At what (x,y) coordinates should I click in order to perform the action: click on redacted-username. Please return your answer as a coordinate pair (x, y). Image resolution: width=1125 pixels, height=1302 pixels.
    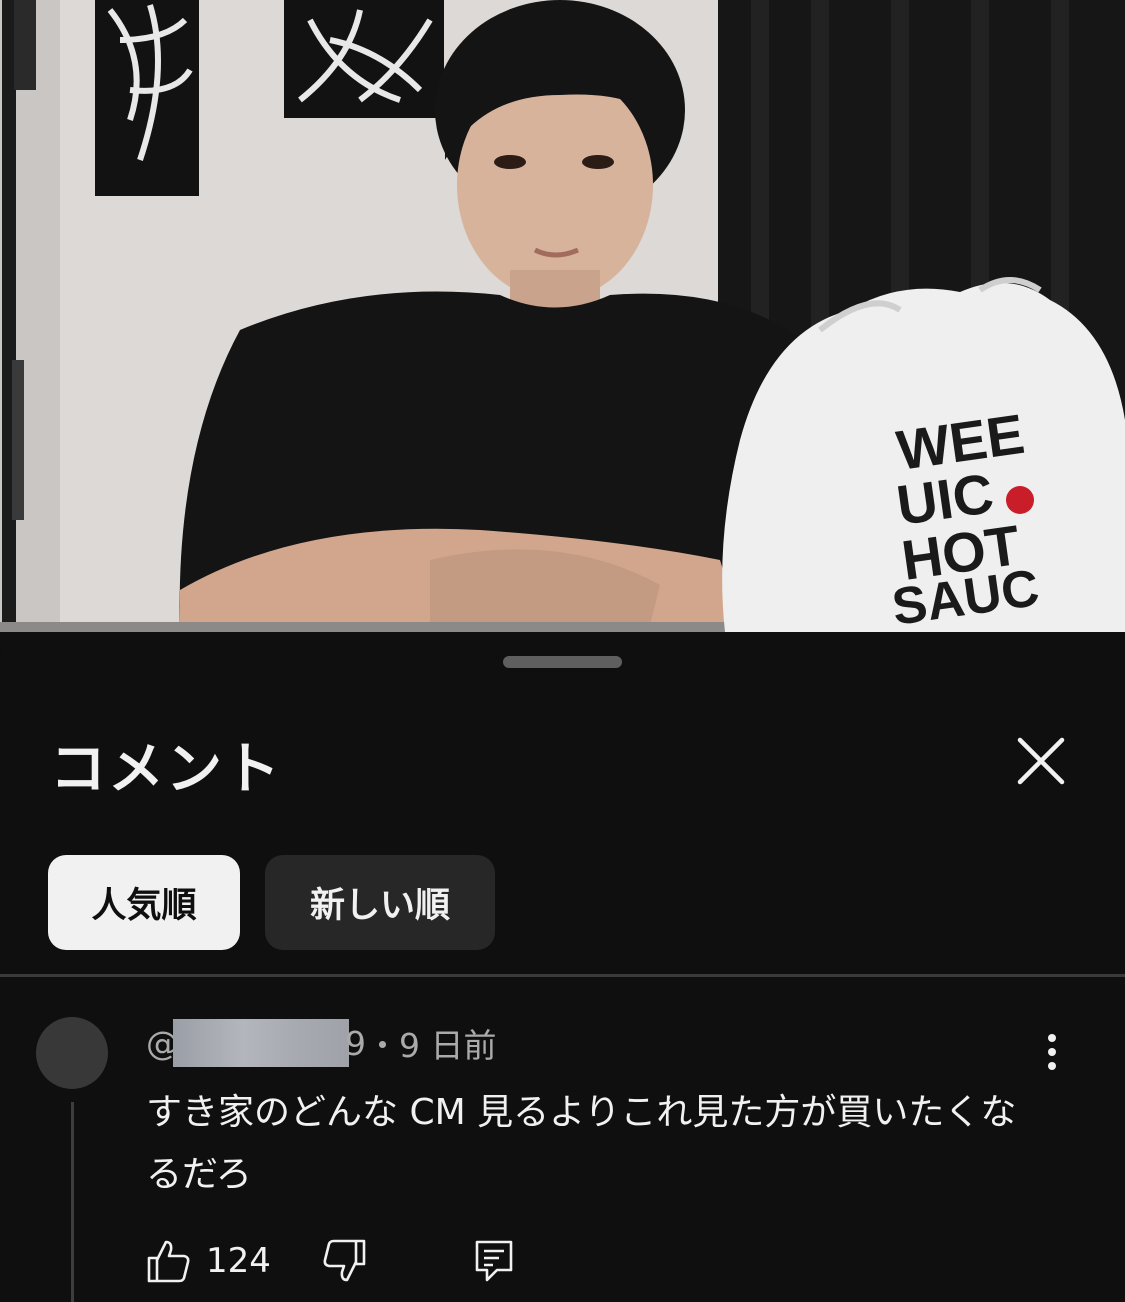
    Looking at the image, I should click on (261, 1043).